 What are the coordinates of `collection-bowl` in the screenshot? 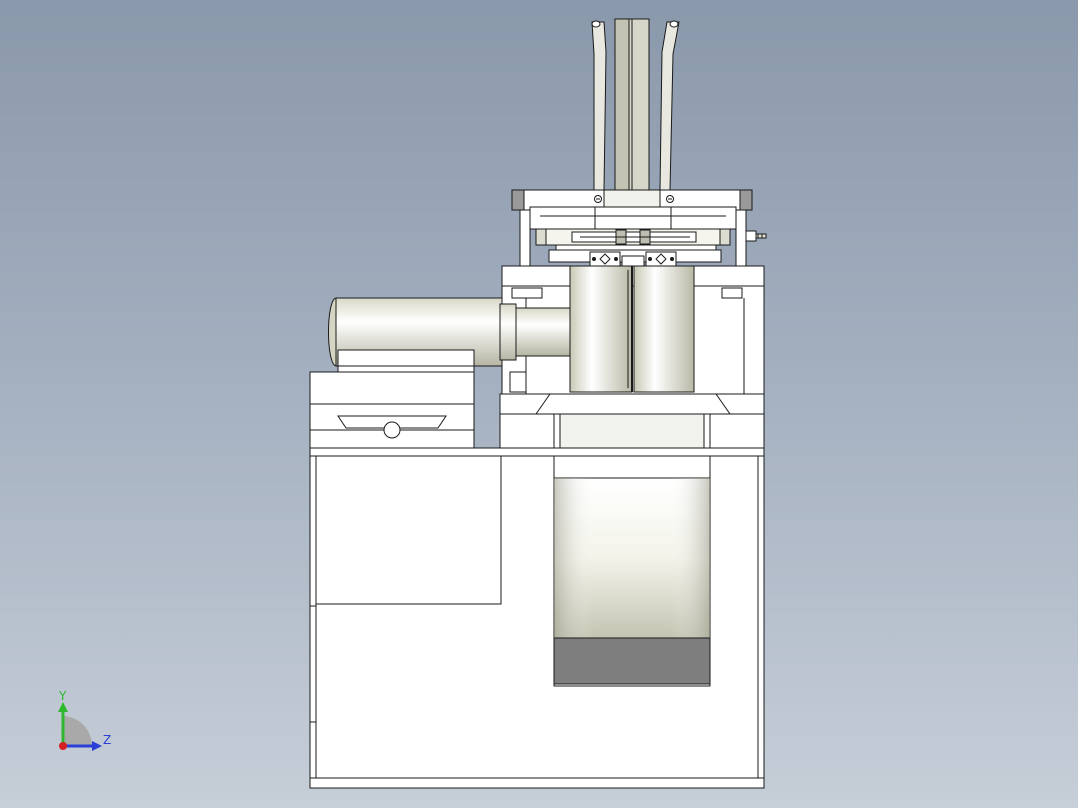 It's located at (632, 571).